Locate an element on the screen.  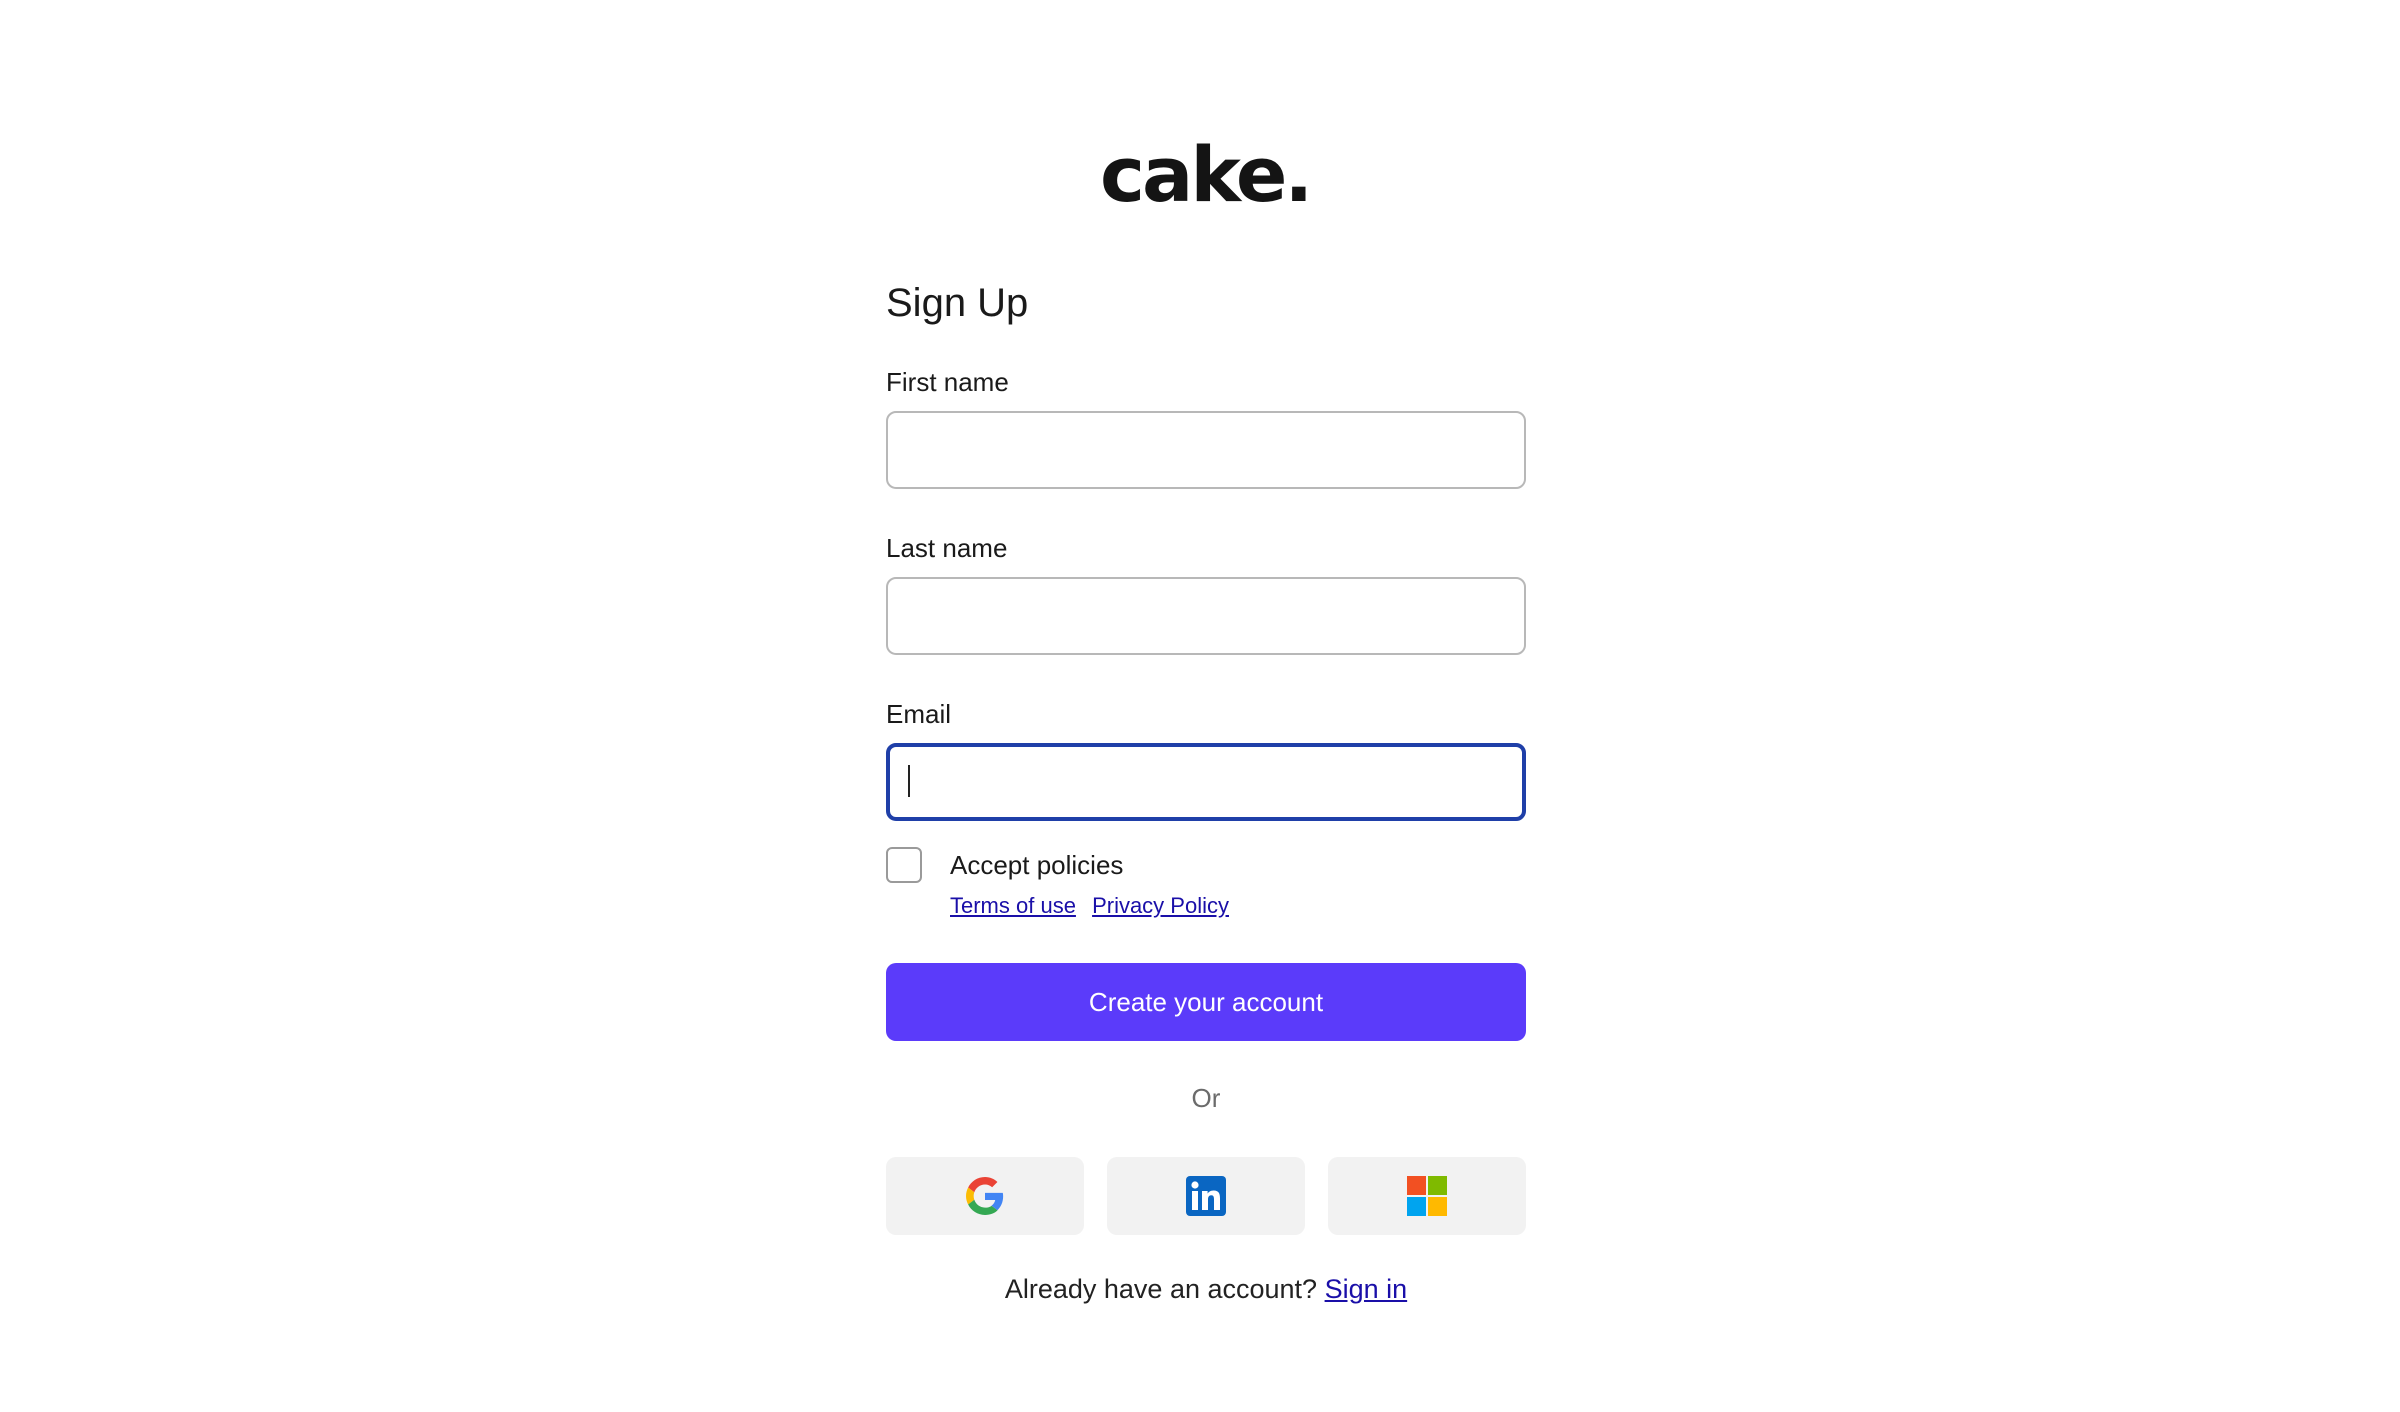
last-name-input is located at coordinates (1206, 616).